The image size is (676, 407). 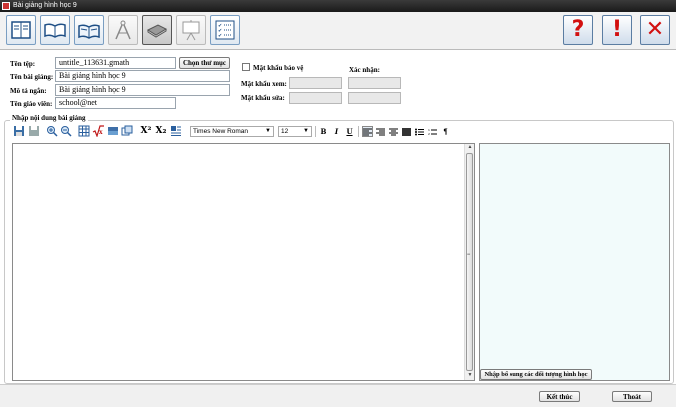 I want to click on compass-button, so click(x=123, y=30).